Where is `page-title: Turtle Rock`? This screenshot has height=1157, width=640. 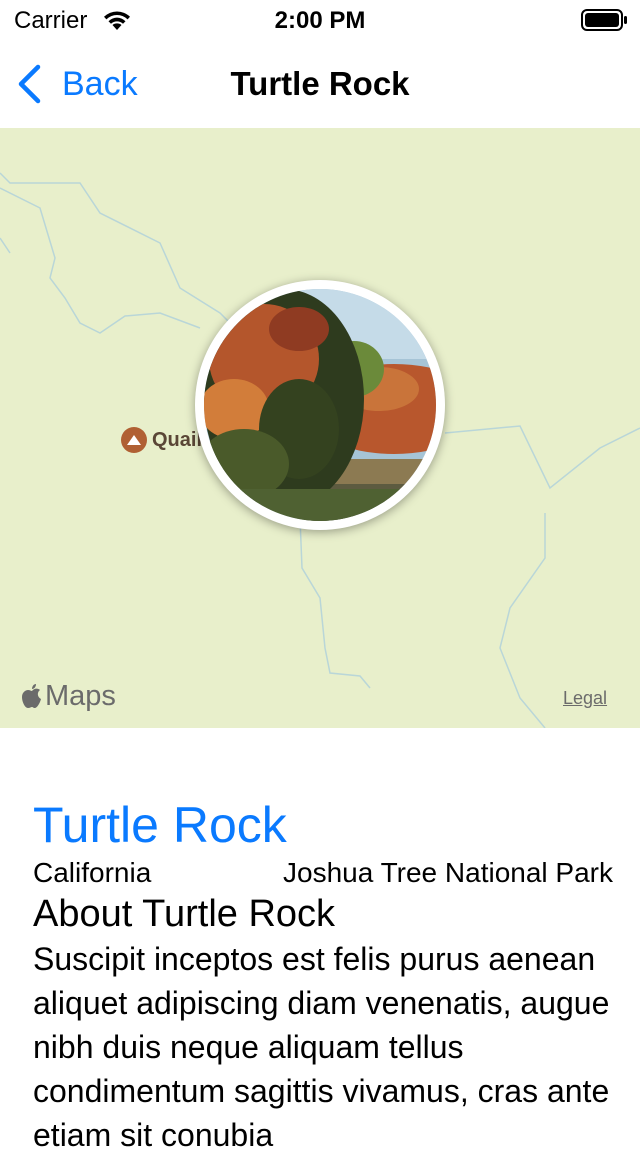 page-title: Turtle Rock is located at coordinates (320, 83).